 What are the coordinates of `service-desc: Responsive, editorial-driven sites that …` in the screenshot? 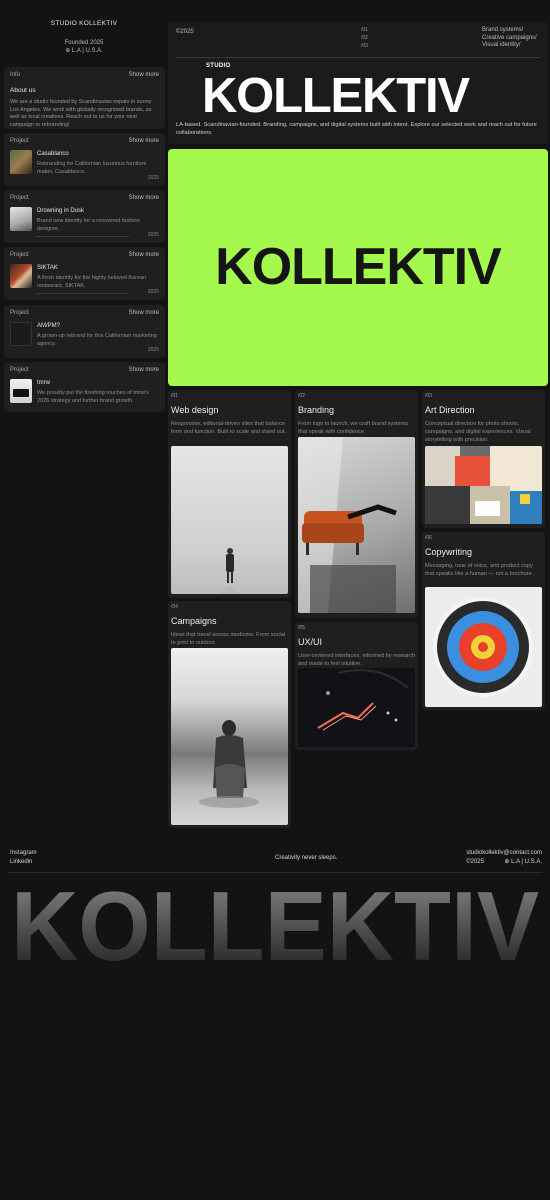 It's located at (229, 427).